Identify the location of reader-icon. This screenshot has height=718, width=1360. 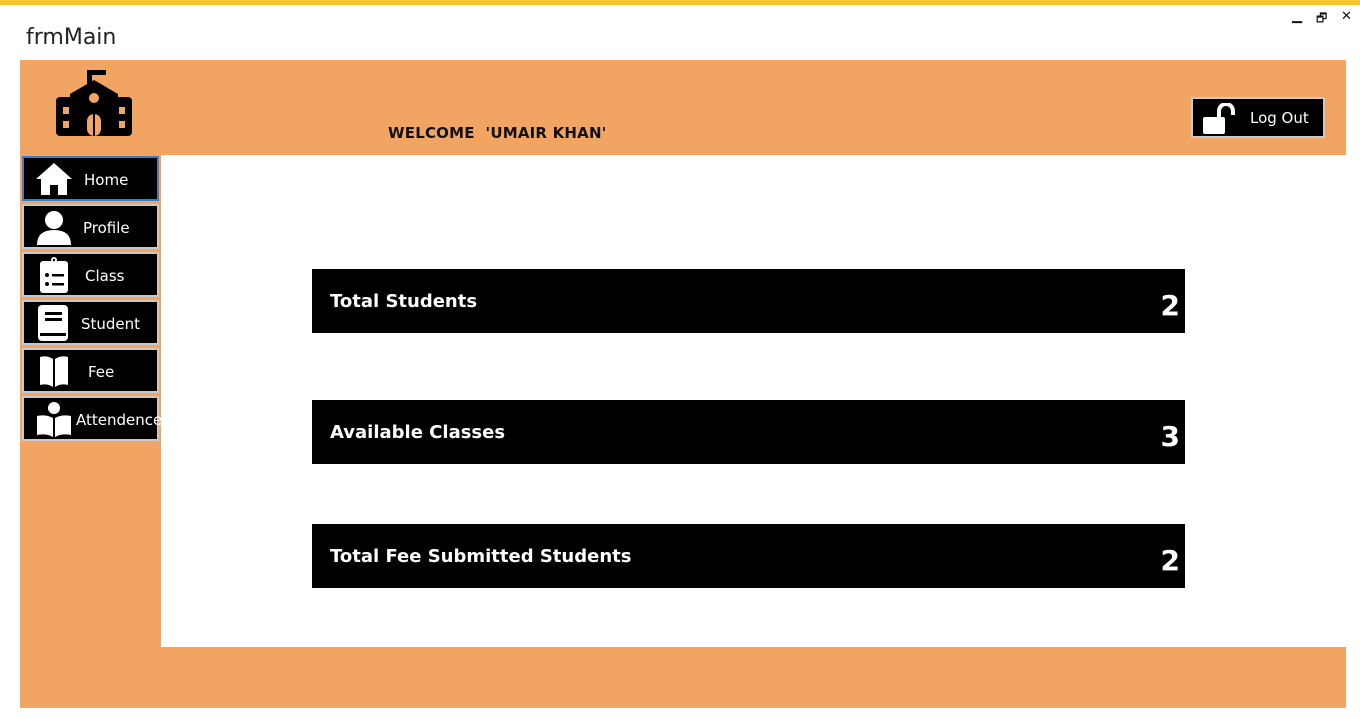
(54, 419).